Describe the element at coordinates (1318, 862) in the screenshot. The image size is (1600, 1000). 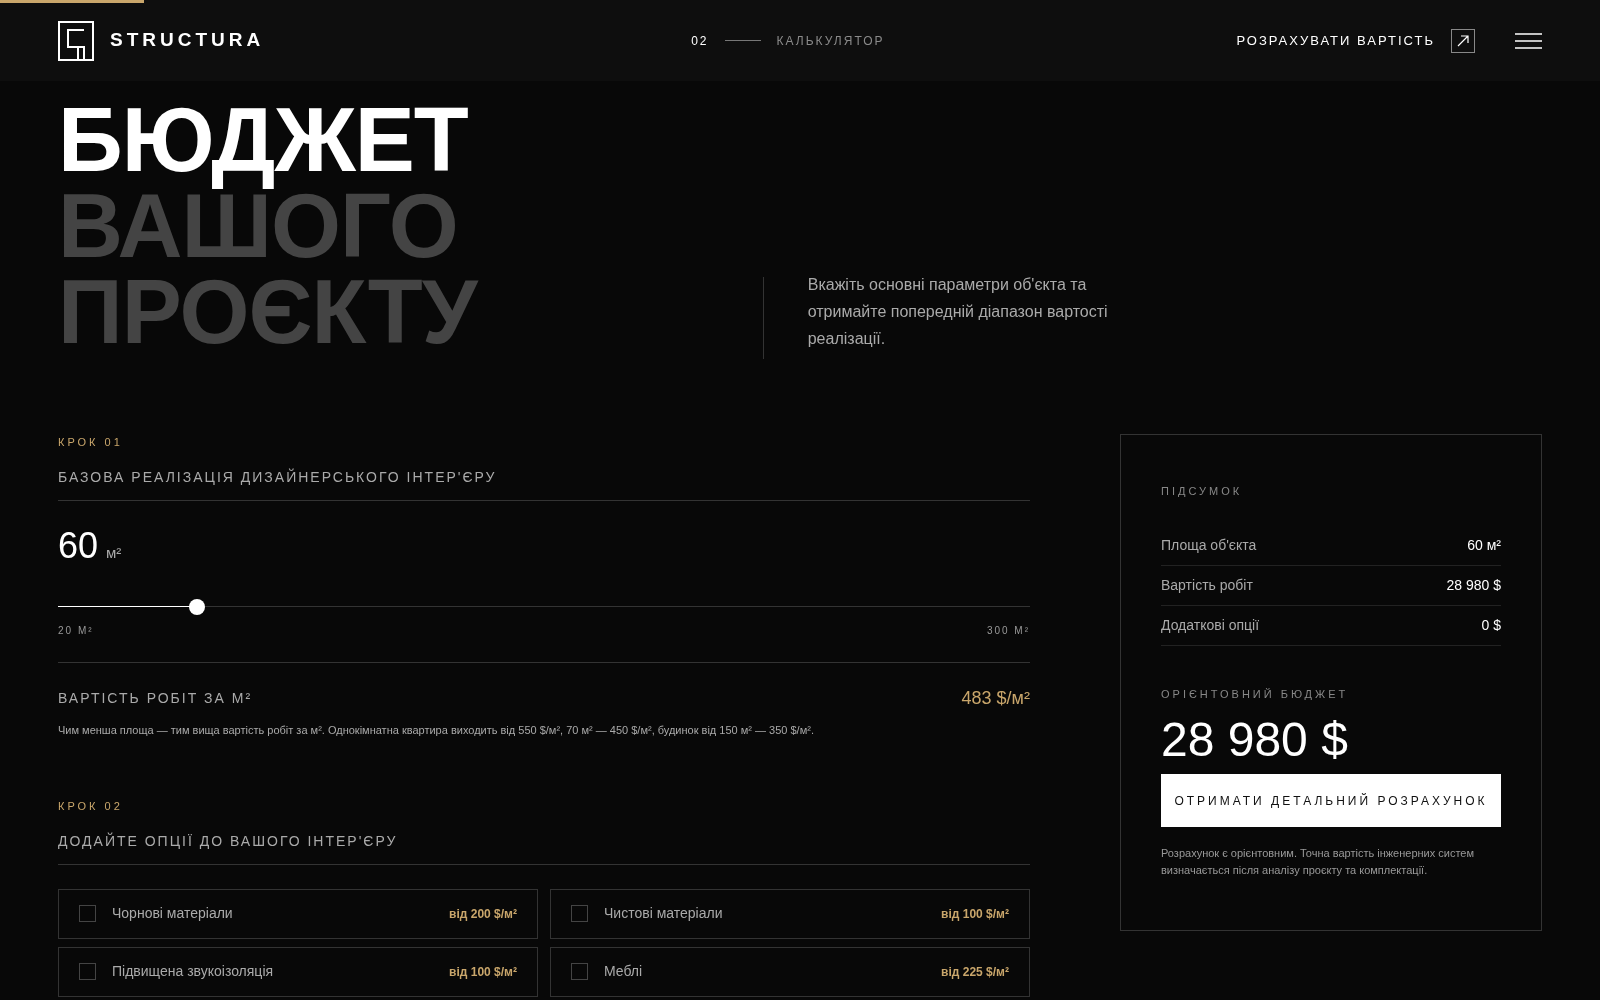
I see `disclaimer: Розрахунок є орієнтовним. Точна вартість інженерних систем визначається після аналізу проєкту та комплектації.` at that location.